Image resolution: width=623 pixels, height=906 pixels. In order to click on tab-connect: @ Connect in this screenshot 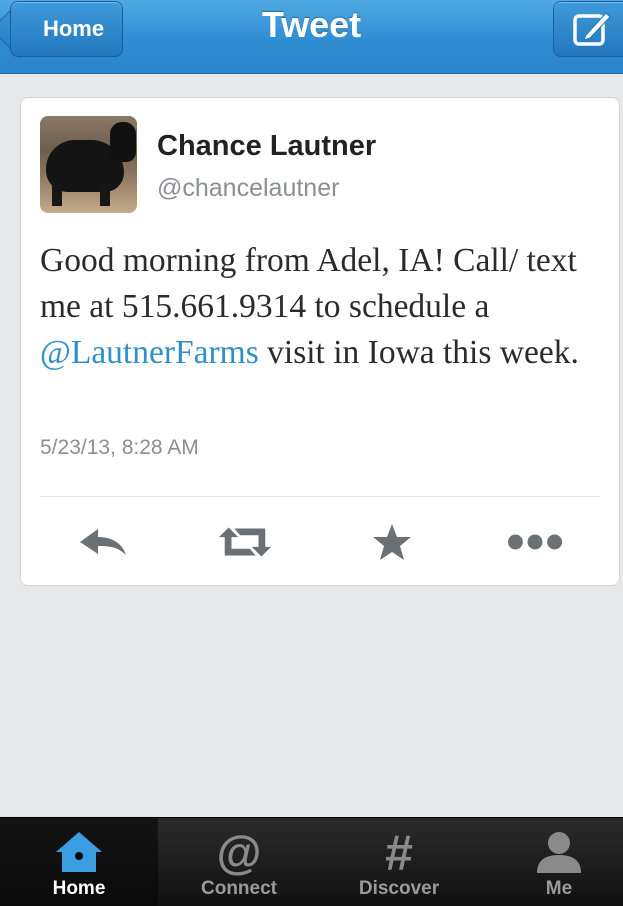, I will do `click(239, 862)`.